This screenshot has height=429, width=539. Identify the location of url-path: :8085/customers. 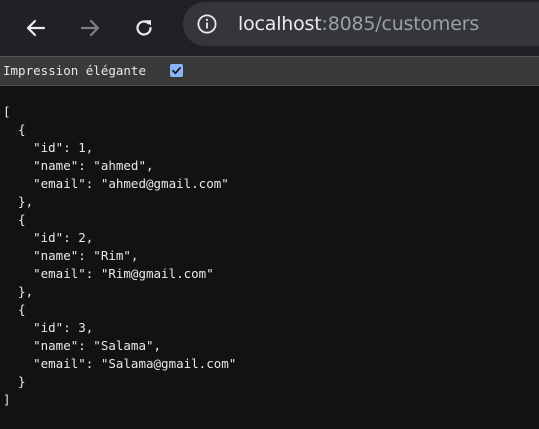
(400, 24).